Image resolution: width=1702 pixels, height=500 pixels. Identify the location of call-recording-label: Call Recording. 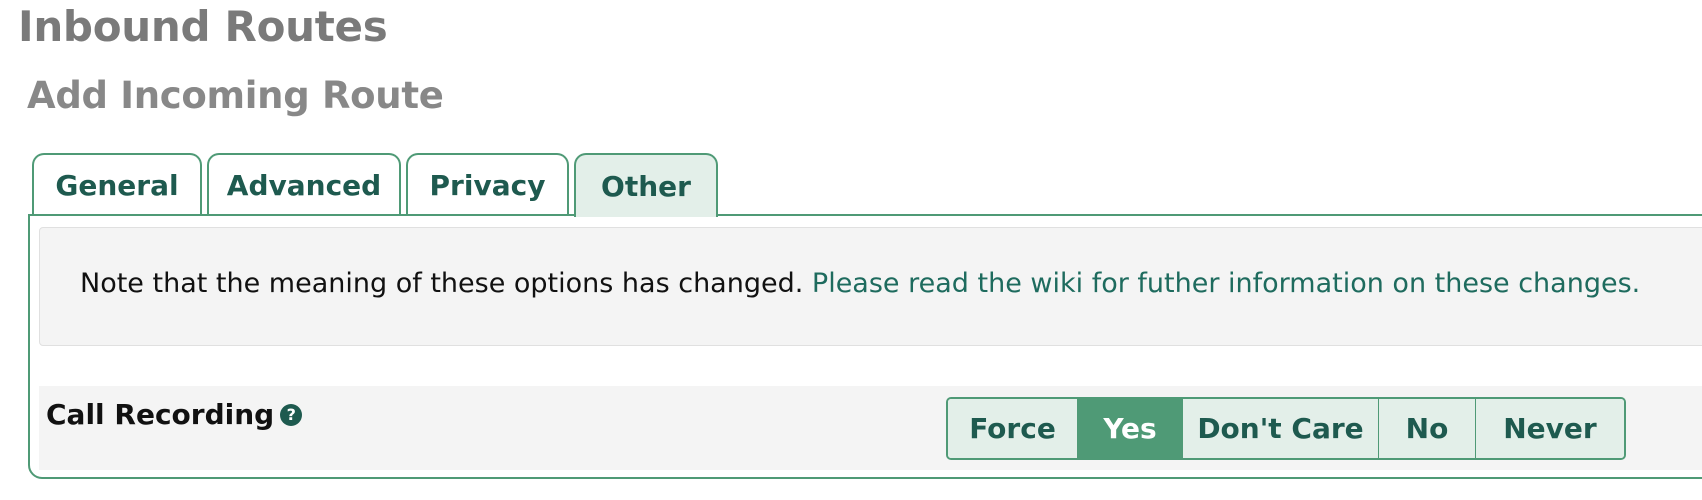
(160, 414).